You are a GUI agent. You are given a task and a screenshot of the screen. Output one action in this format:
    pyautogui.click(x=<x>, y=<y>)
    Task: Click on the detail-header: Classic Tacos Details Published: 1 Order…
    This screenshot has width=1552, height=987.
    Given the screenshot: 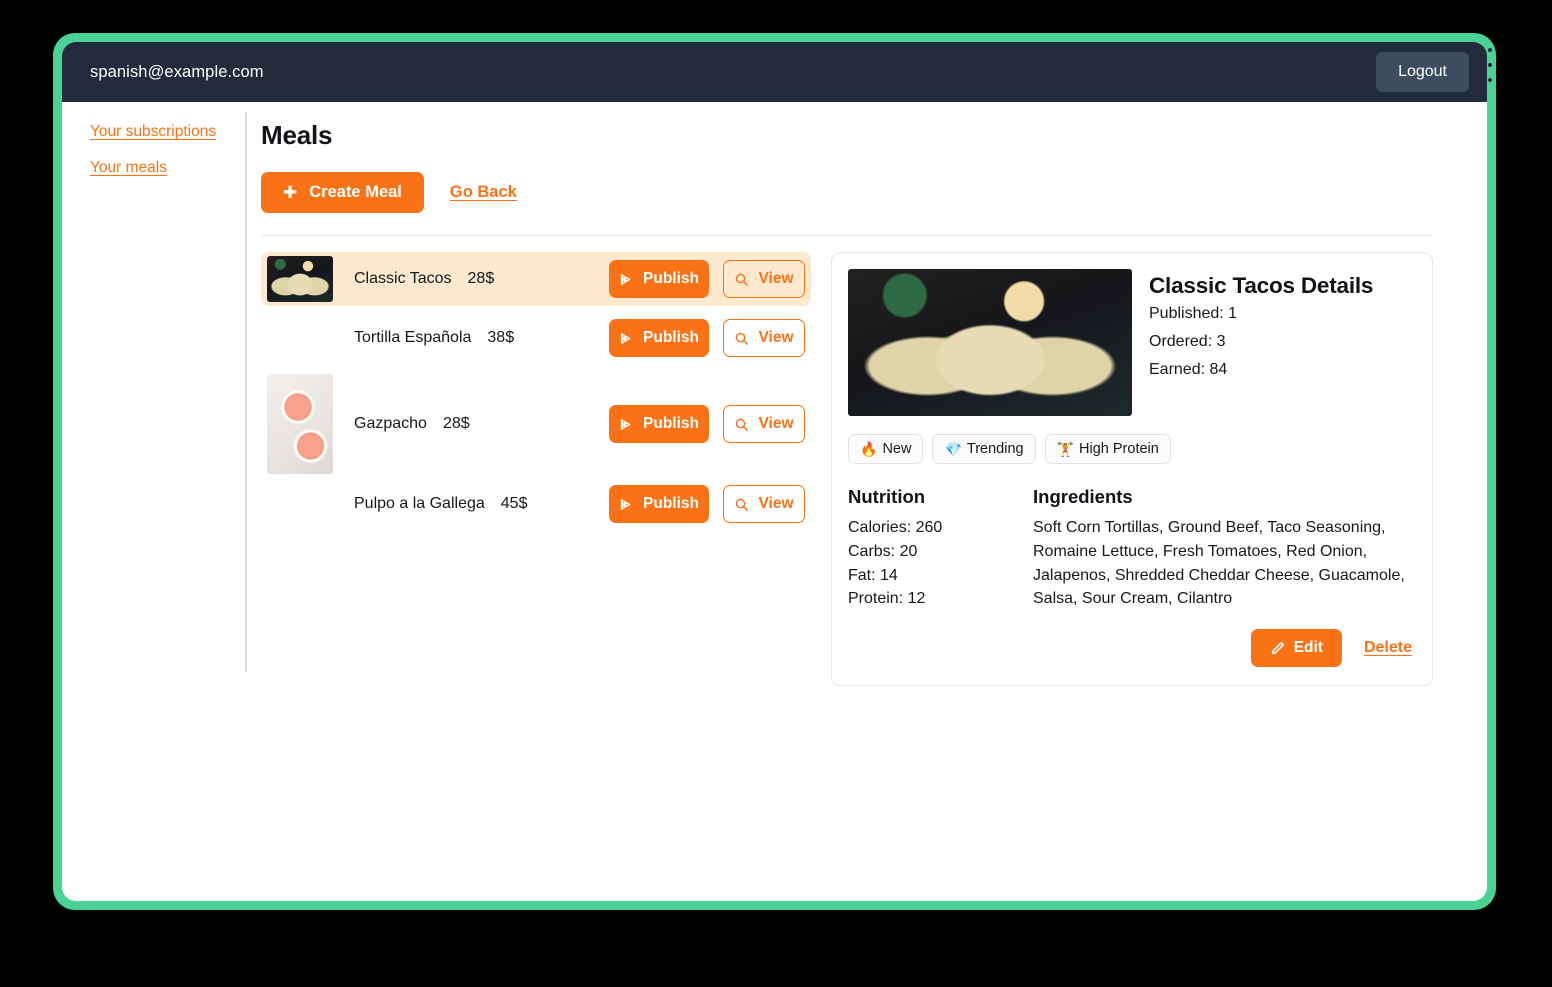 What is the action you would take?
    pyautogui.click(x=1131, y=342)
    